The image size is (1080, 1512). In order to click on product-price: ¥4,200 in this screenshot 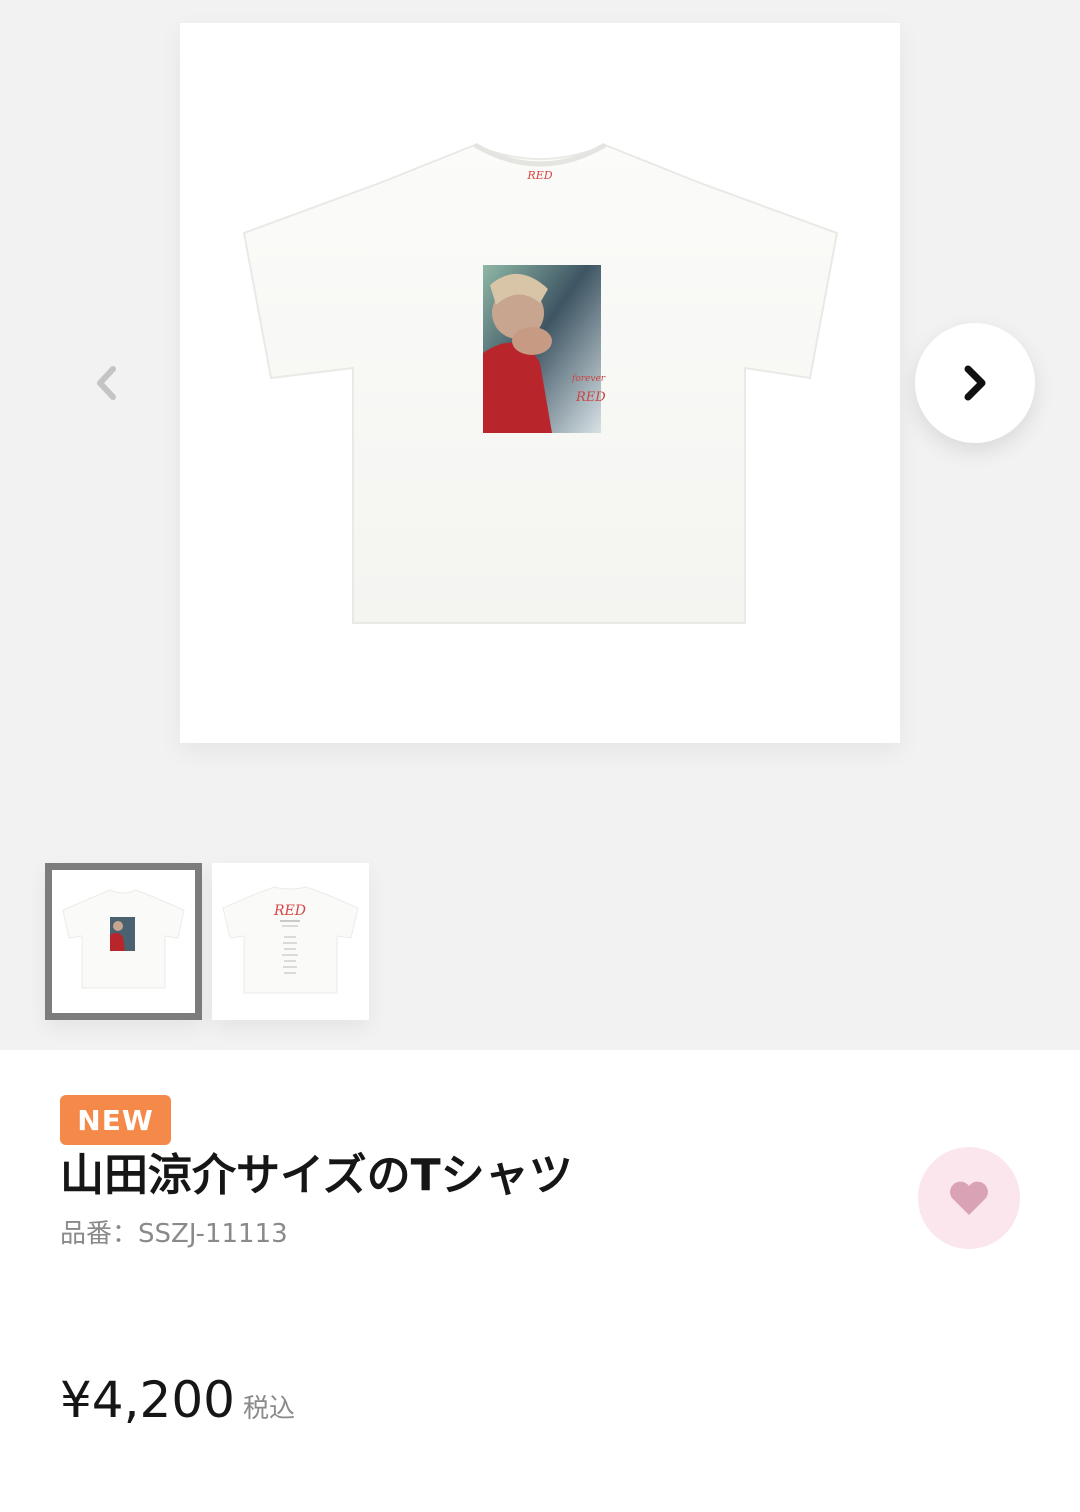, I will do `click(147, 1400)`.